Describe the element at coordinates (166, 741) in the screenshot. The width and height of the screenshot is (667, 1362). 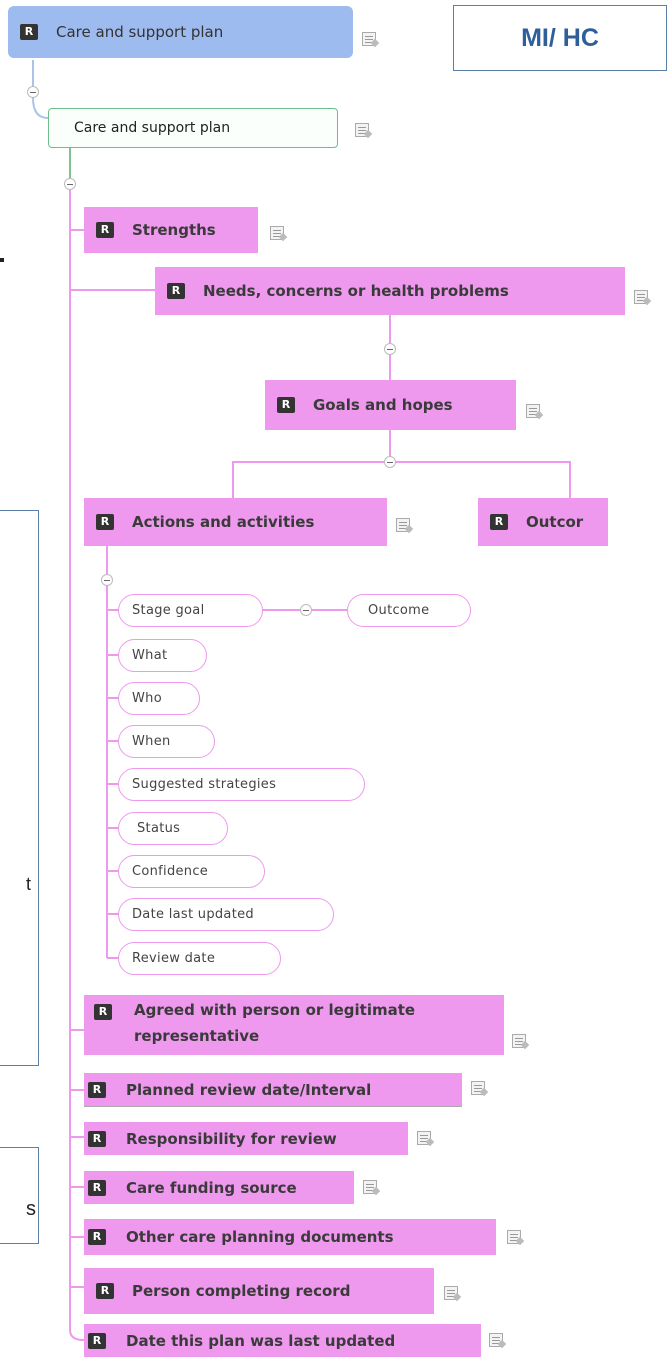
I see `when-pill: When` at that location.